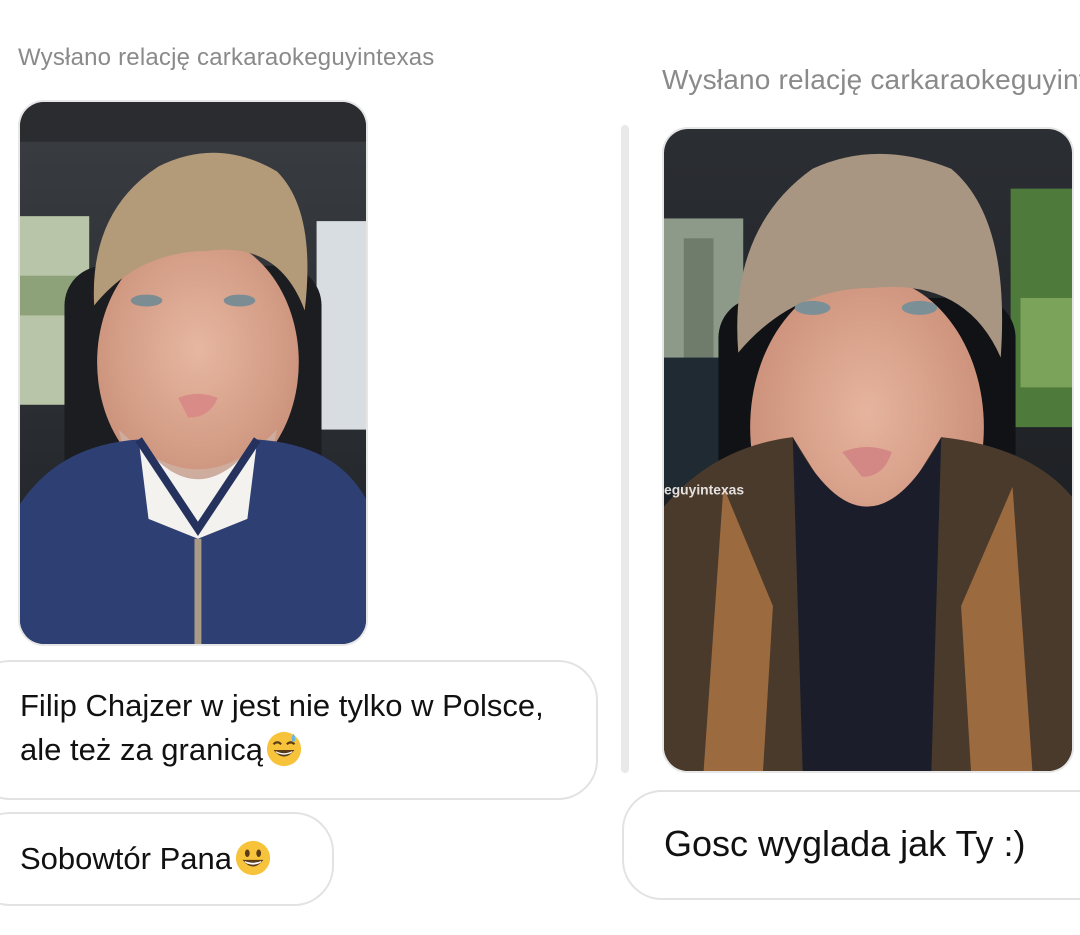 This screenshot has height=935, width=1080. Describe the element at coordinates (141, 749) in the screenshot. I see `message-text: ale też za granicą` at that location.